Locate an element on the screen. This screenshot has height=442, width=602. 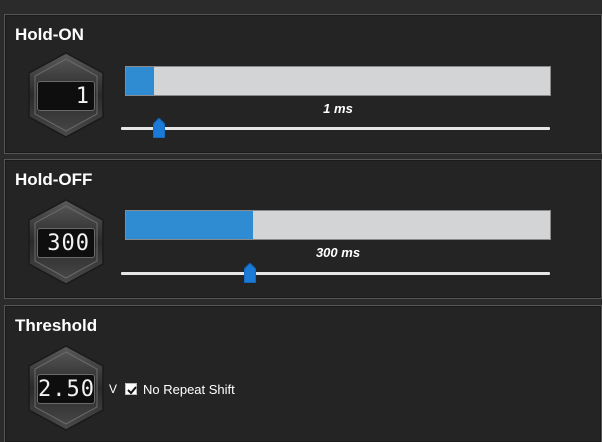
hold-on-display: 1 is located at coordinates (66, 96).